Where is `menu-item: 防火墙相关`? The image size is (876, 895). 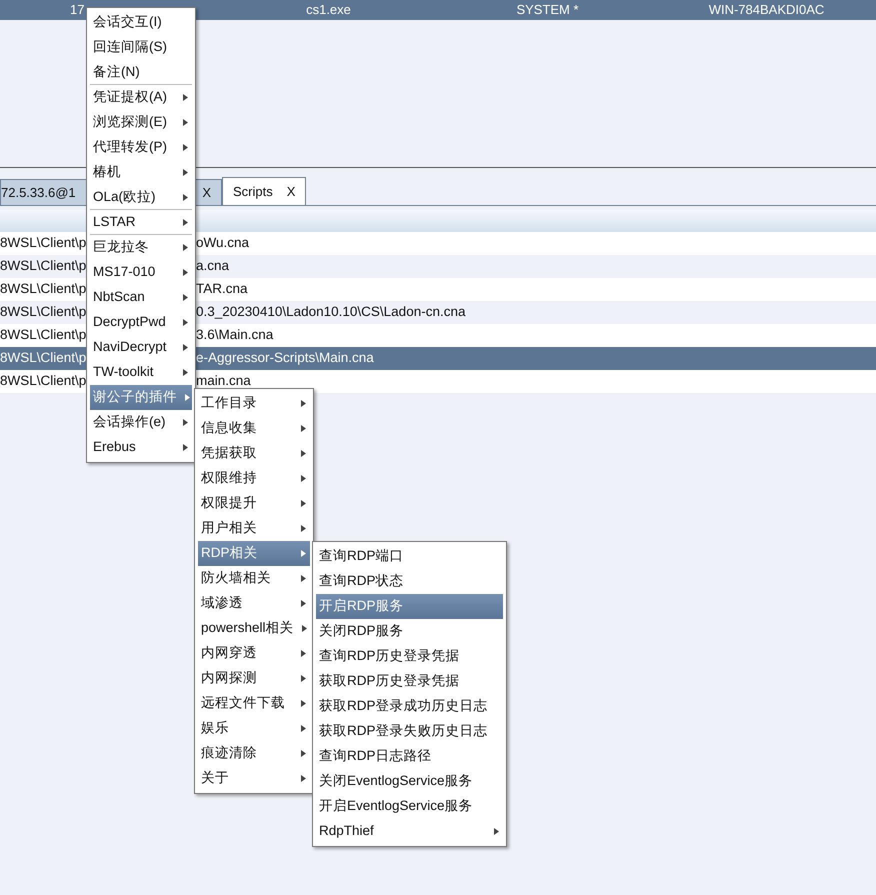 menu-item: 防火墙相关 is located at coordinates (254, 578).